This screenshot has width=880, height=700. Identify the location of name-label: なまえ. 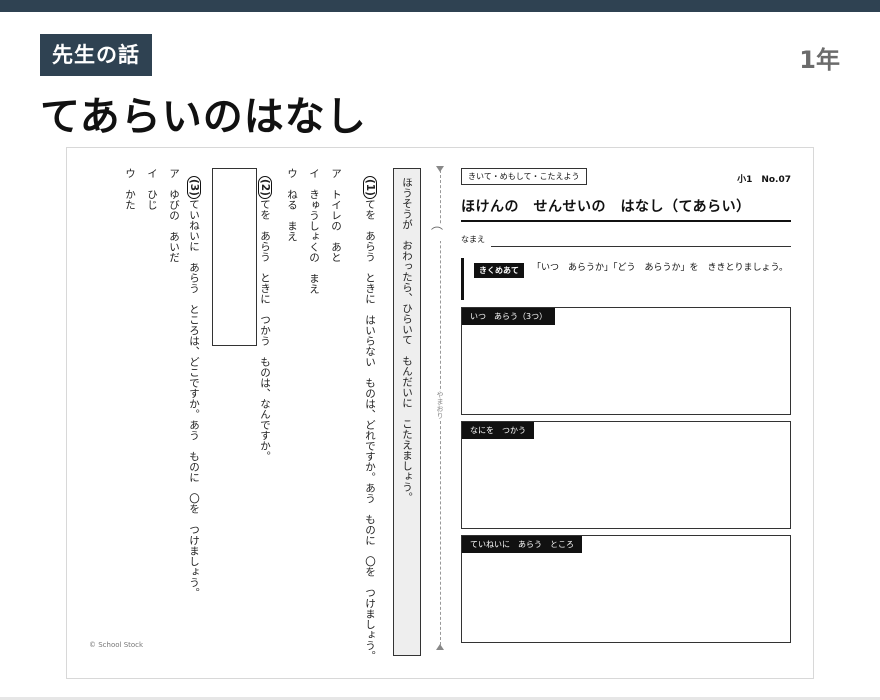
(473, 239).